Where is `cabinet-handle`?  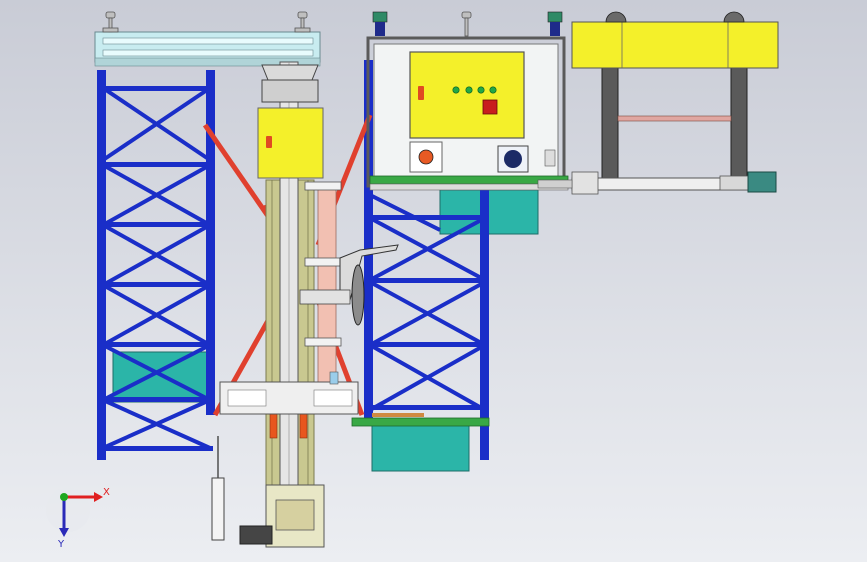 cabinet-handle is located at coordinates (421, 93).